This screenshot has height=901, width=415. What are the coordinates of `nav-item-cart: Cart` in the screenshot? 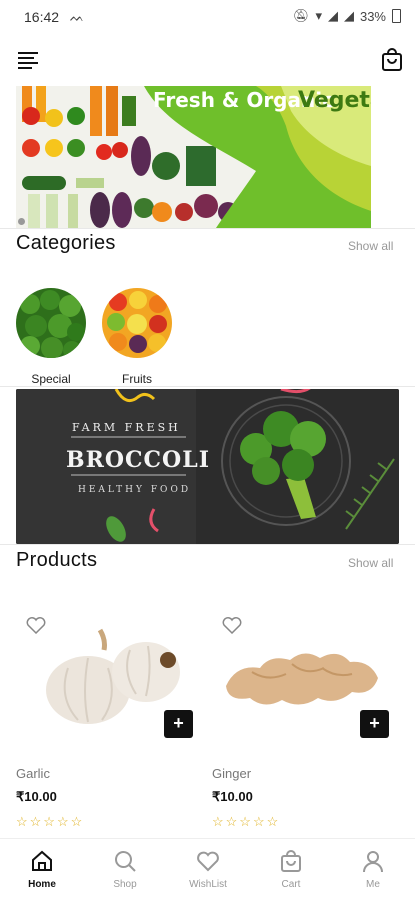 It's located at (291, 869).